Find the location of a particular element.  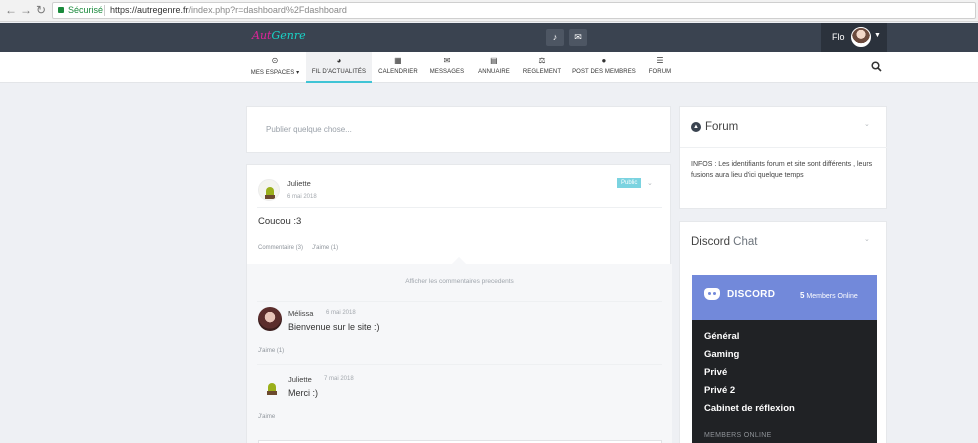

post-author: Juliette is located at coordinates (299, 183).